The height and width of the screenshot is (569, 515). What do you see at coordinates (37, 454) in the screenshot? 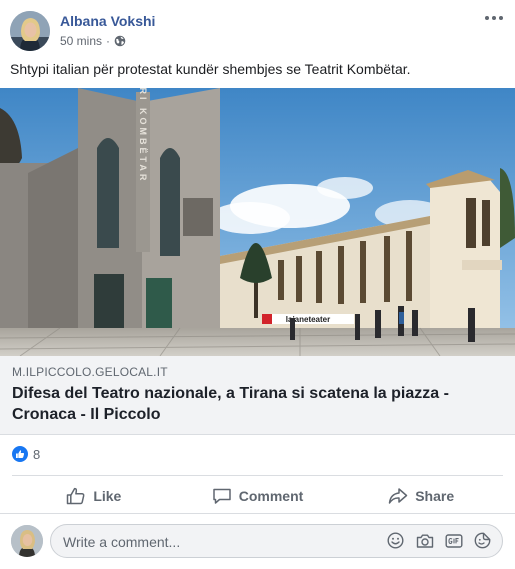
I see `reaction-count: 8` at bounding box center [37, 454].